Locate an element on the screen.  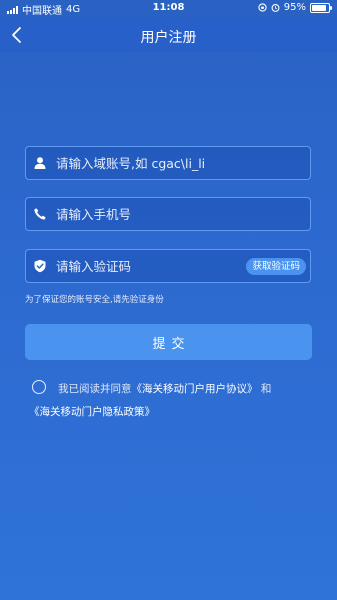
nav-bar: 用户注册 is located at coordinates (168, 35).